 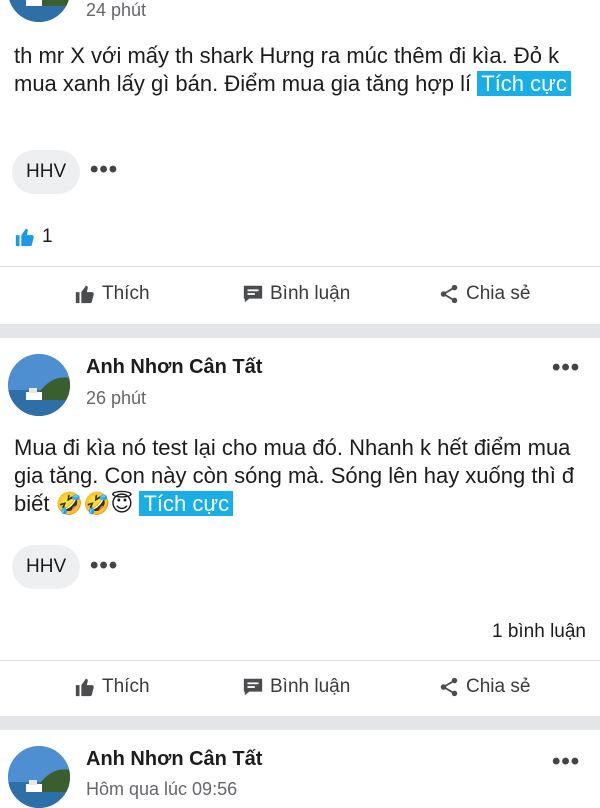 I want to click on post-time: 24 phút, so click(x=116, y=10).